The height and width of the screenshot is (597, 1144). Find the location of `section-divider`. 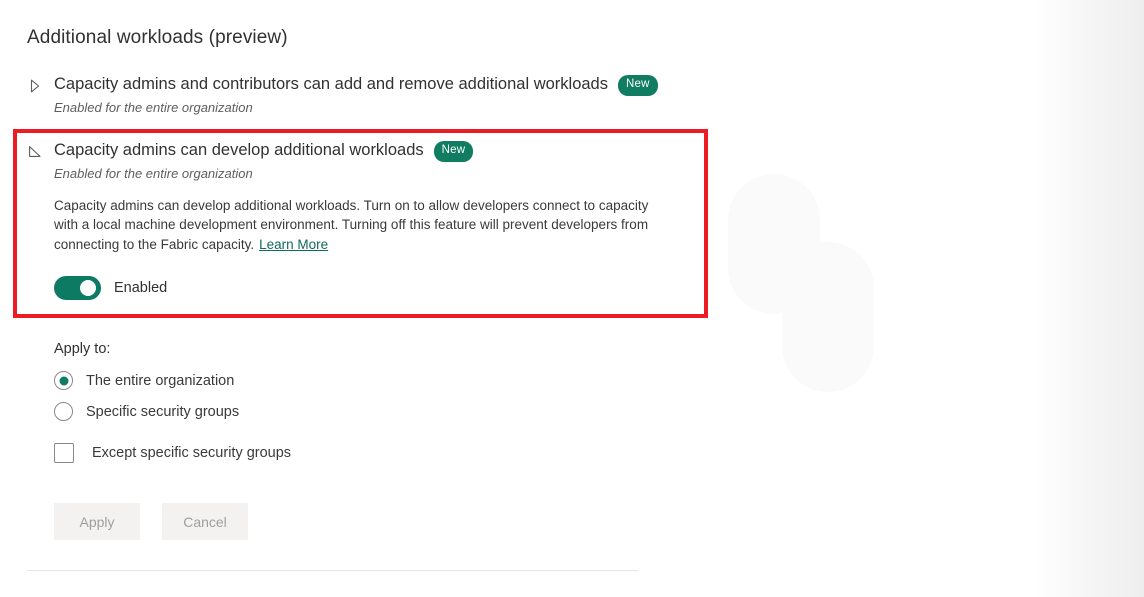

section-divider is located at coordinates (332, 570).